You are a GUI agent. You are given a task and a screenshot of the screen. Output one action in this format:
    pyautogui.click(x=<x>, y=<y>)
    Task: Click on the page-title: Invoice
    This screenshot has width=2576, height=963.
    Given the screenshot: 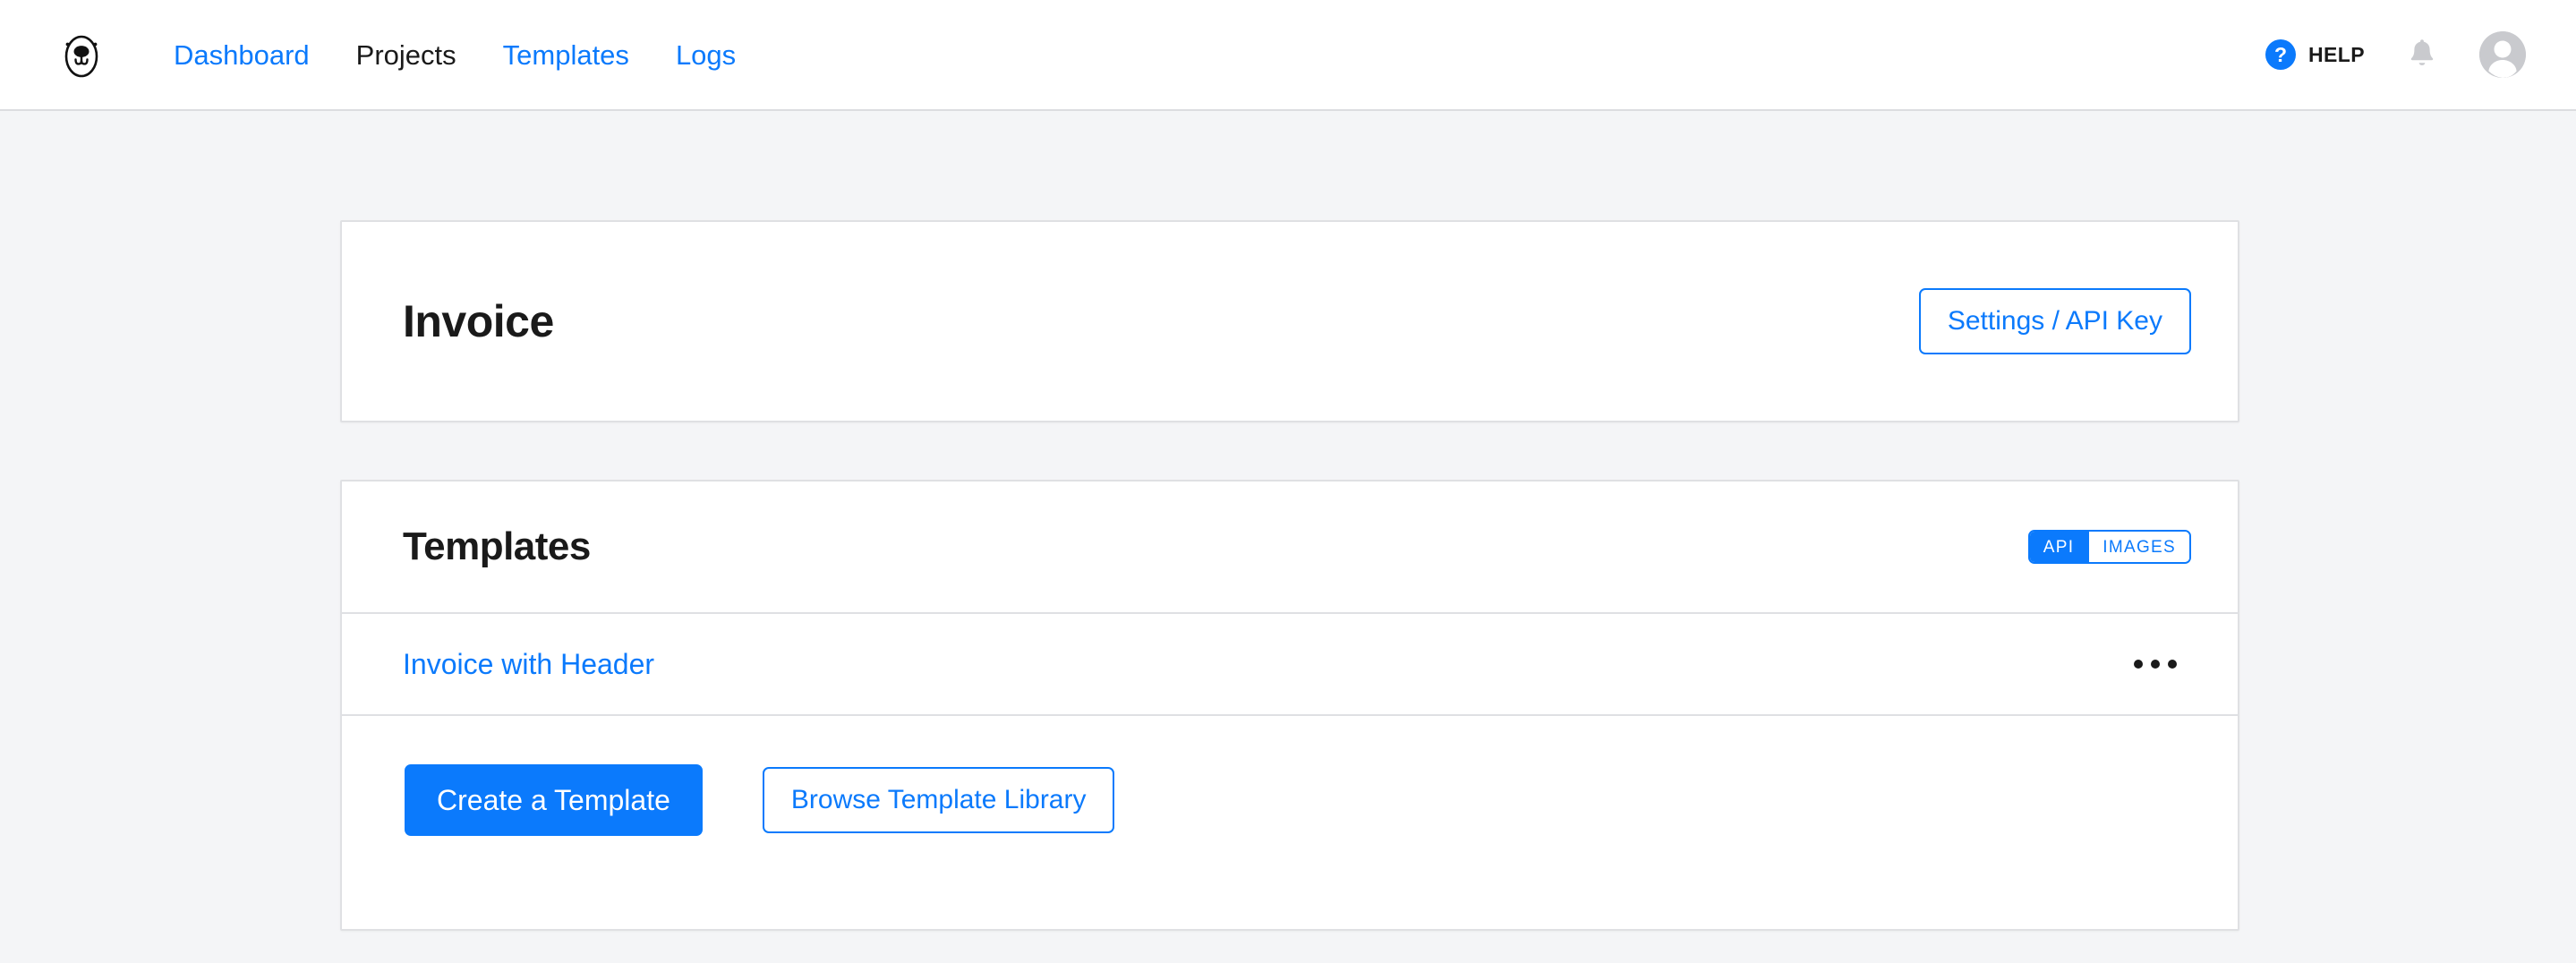 What is the action you would take?
    pyautogui.click(x=478, y=321)
    